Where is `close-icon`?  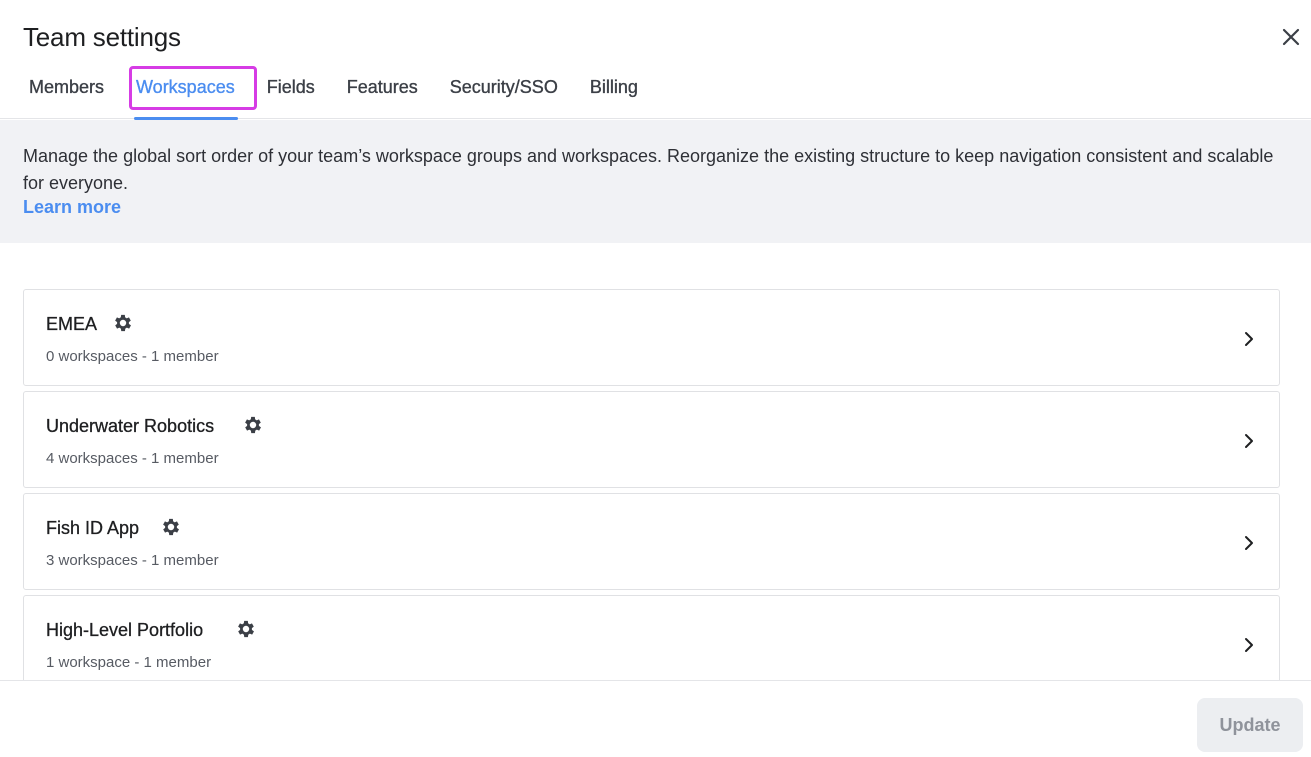
close-icon is located at coordinates (1291, 37).